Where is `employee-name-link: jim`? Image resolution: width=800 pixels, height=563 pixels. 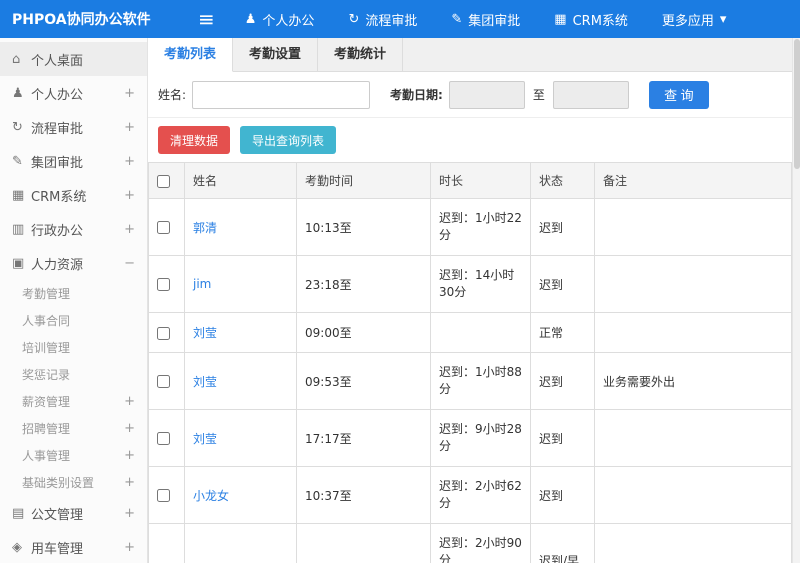
employee-name-link: jim is located at coordinates (202, 284).